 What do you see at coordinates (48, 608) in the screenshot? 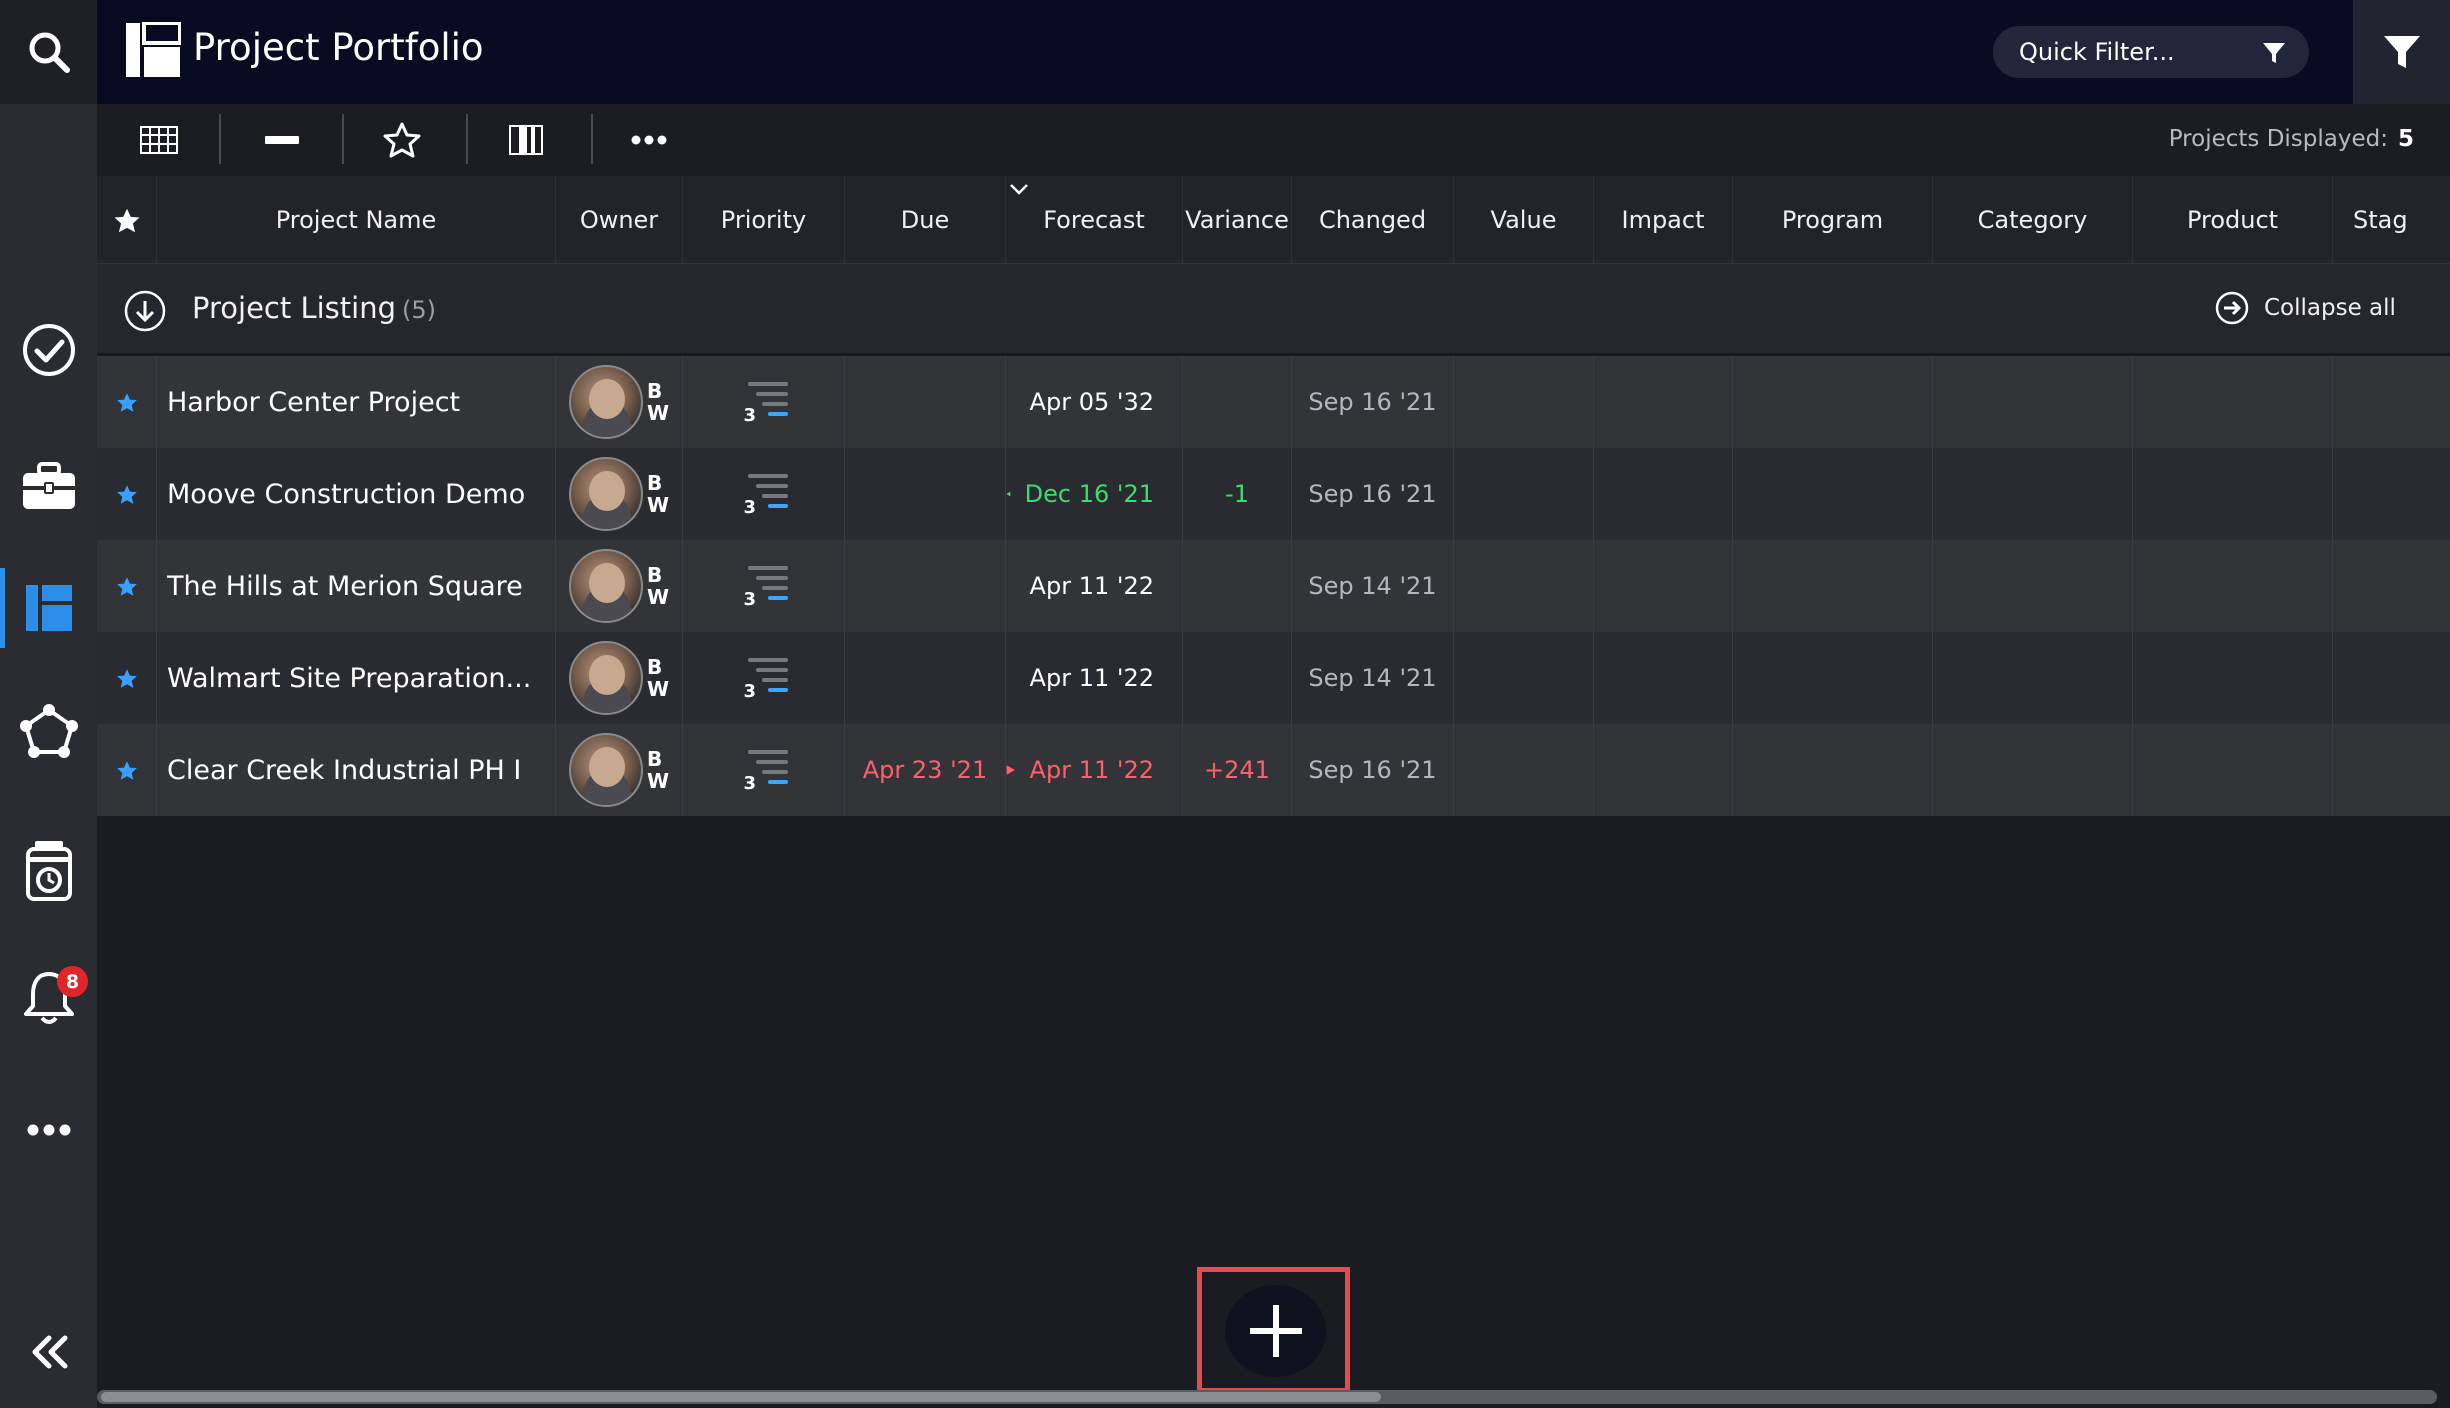
I see `sidebar-item-portfolio` at bounding box center [48, 608].